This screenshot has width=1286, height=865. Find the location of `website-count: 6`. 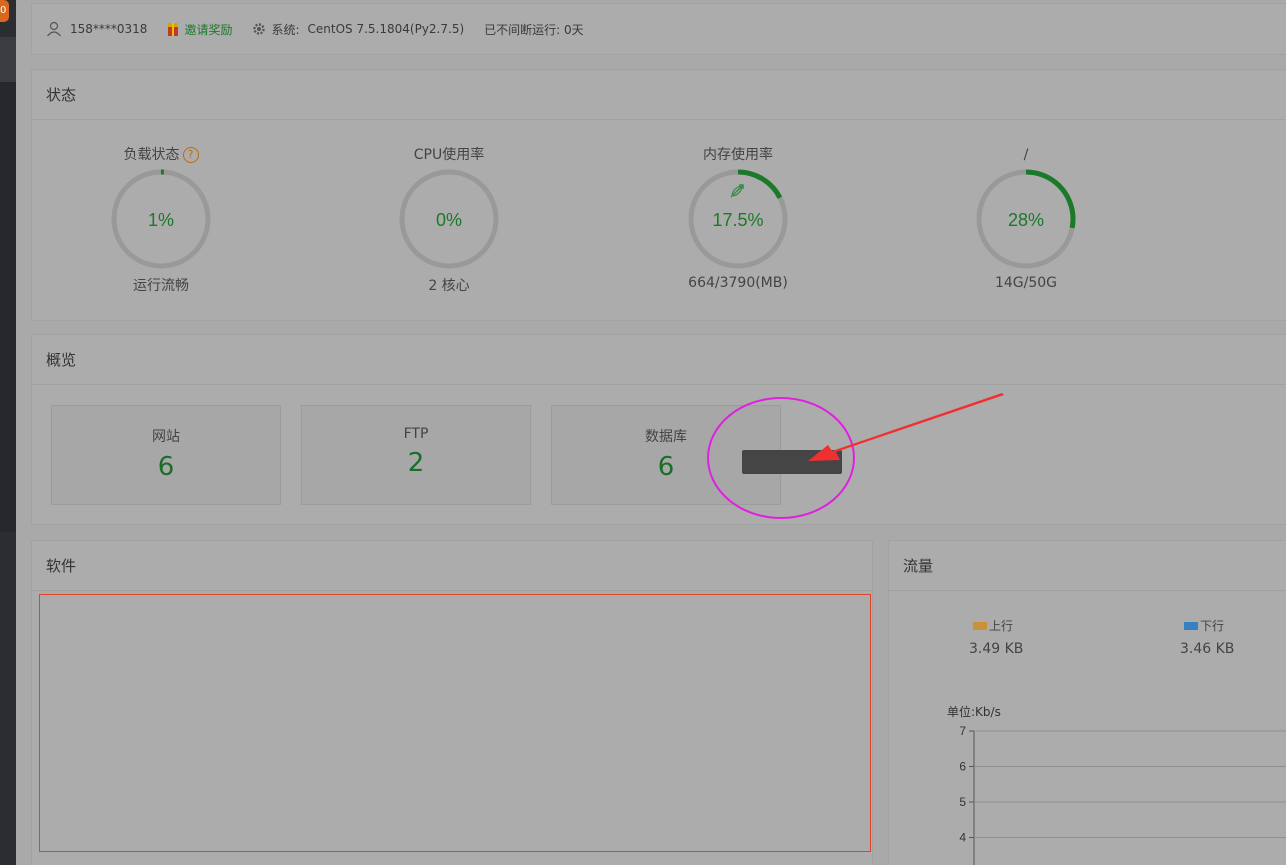

website-count: 6 is located at coordinates (166, 467).